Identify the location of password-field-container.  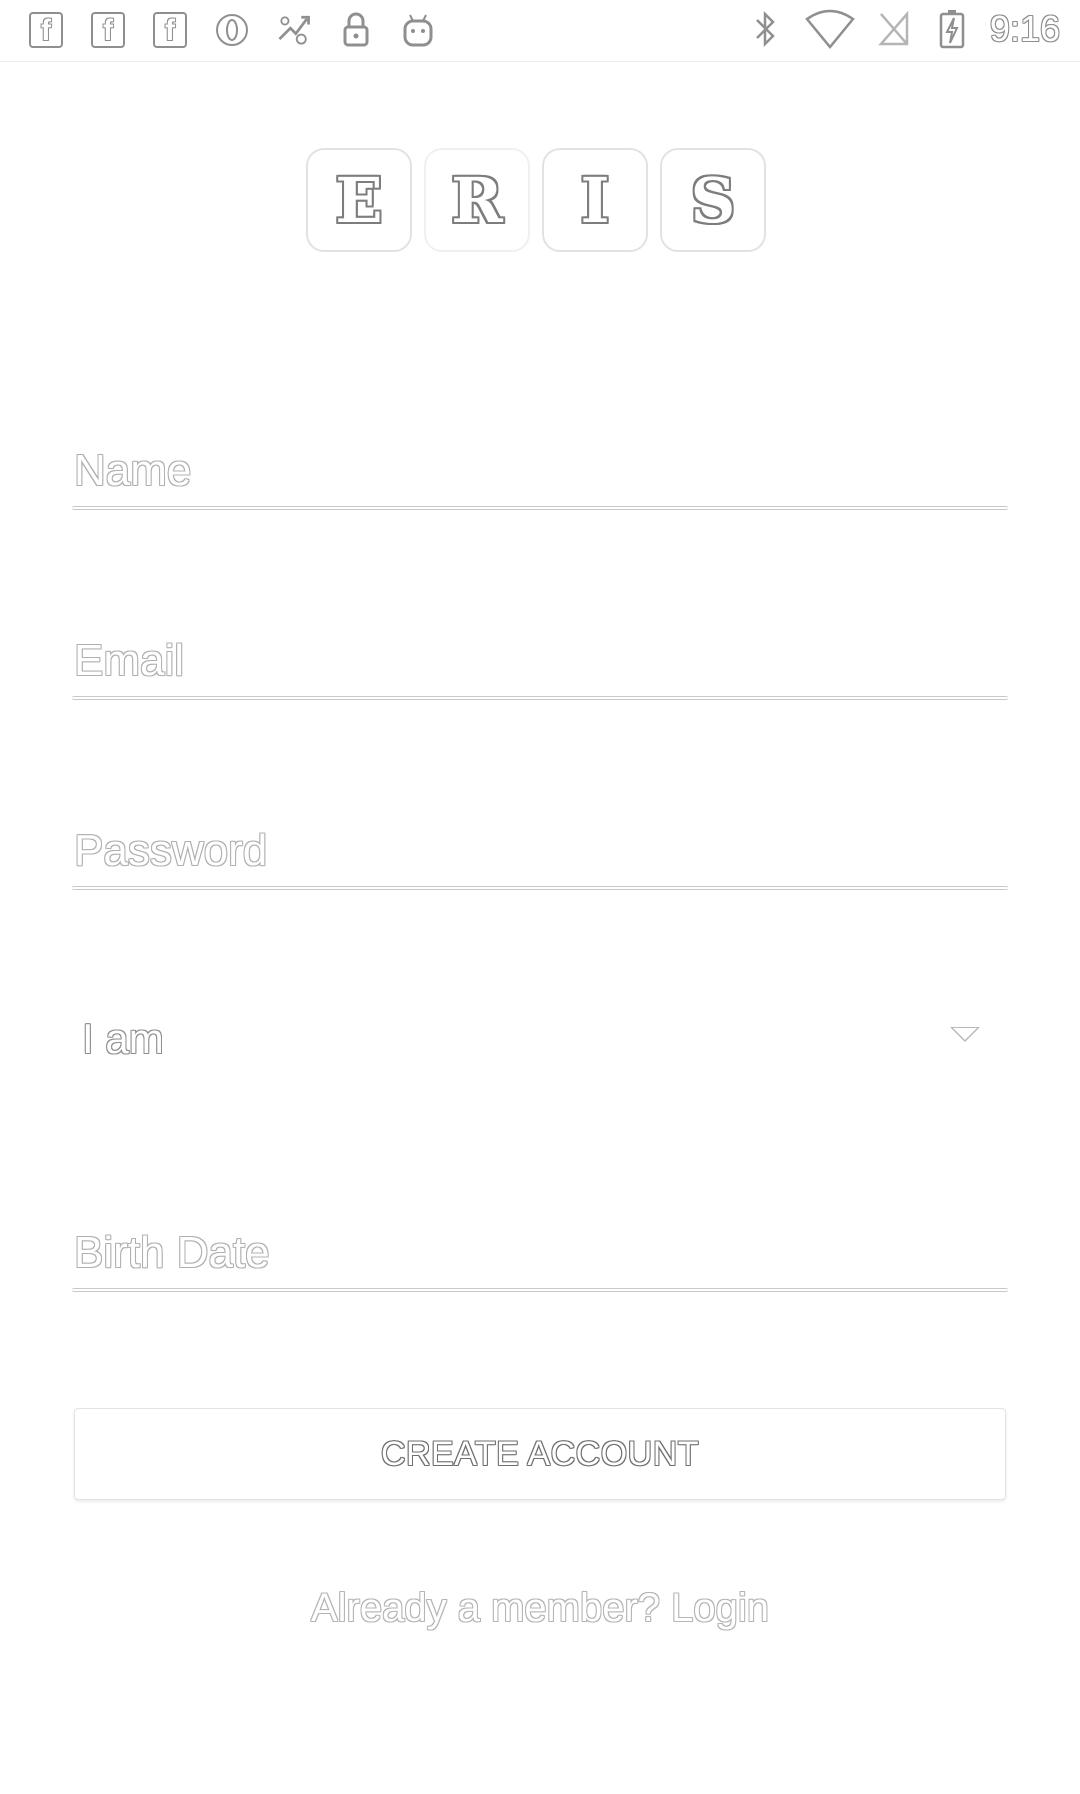
(540, 855).